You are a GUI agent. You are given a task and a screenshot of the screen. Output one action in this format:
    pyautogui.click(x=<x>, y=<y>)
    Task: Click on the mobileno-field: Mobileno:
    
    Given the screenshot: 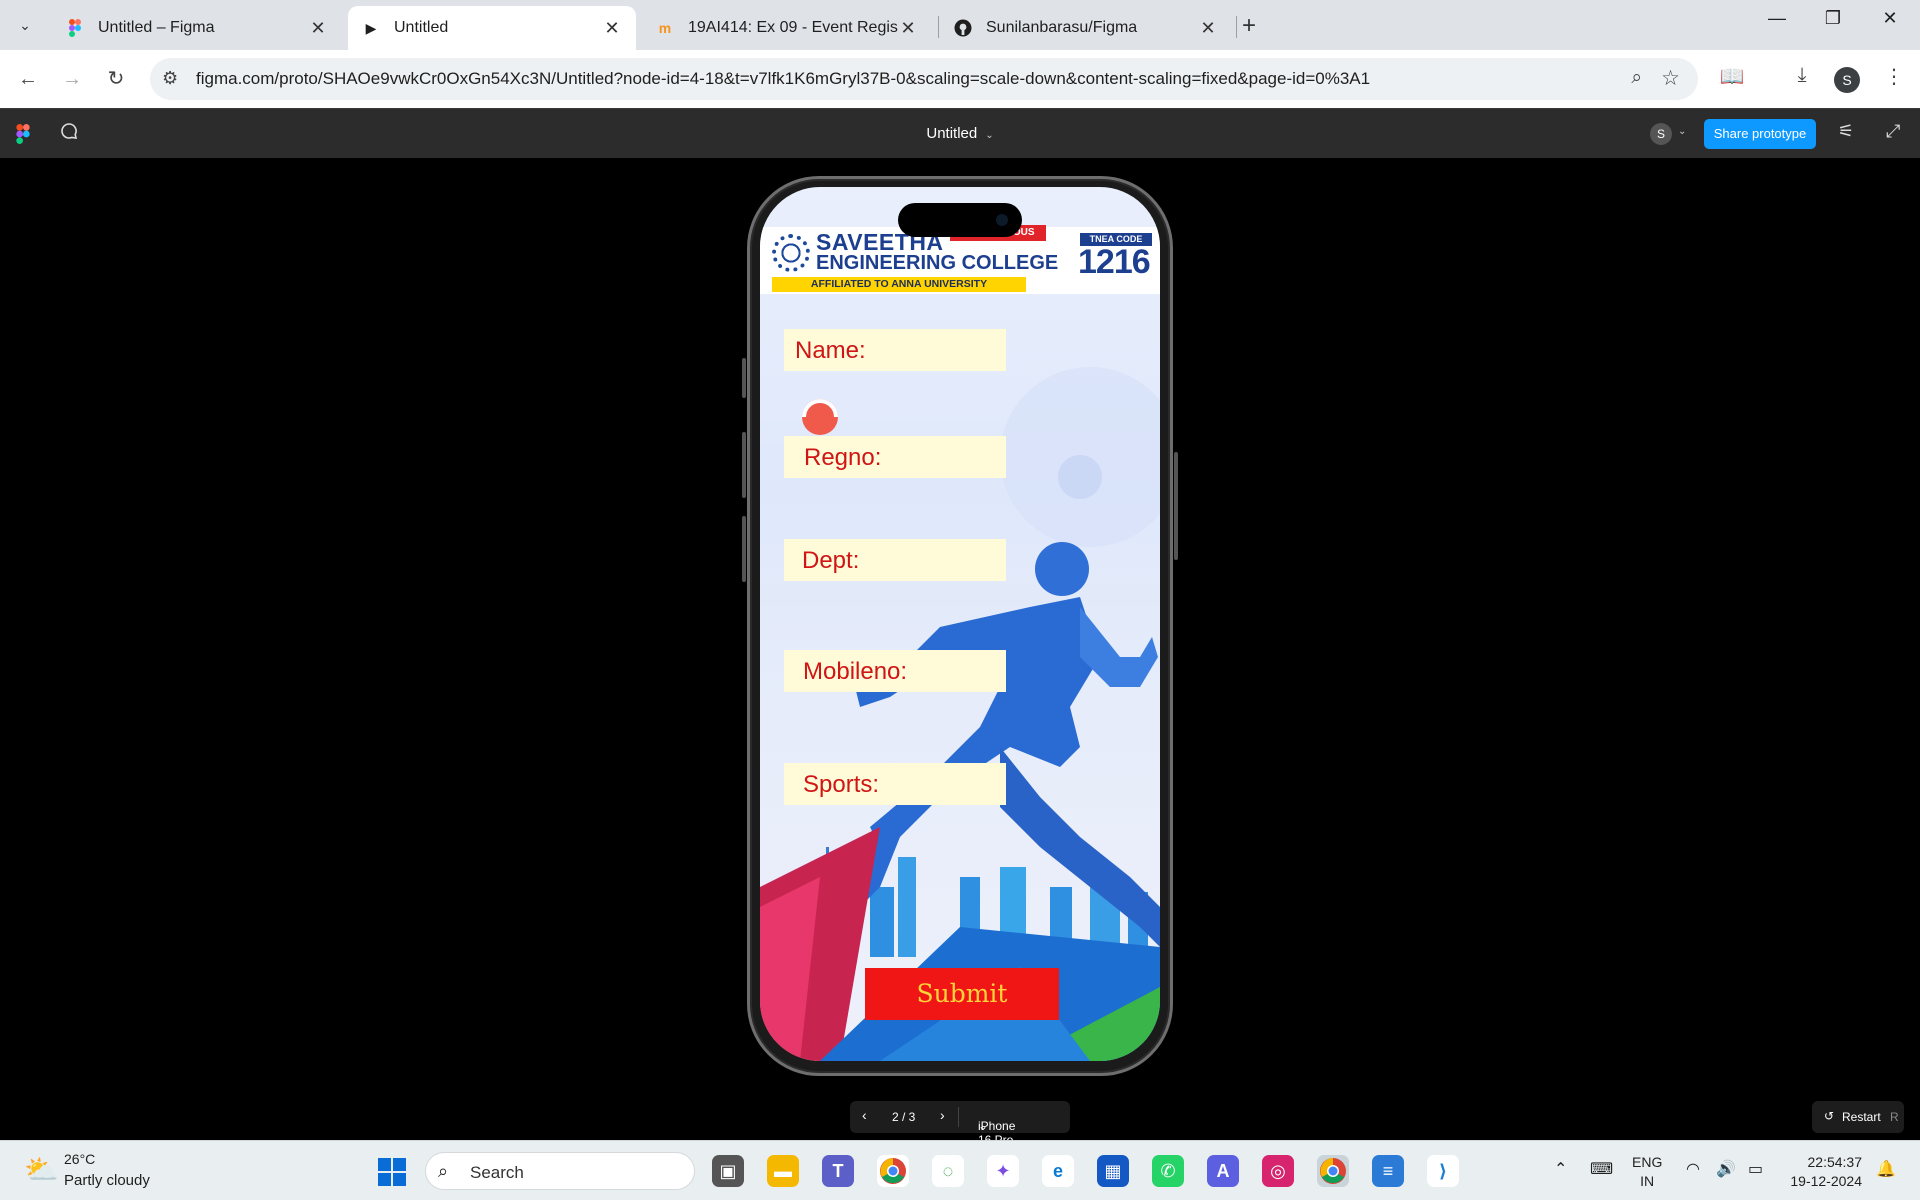 What is the action you would take?
    pyautogui.click(x=895, y=671)
    